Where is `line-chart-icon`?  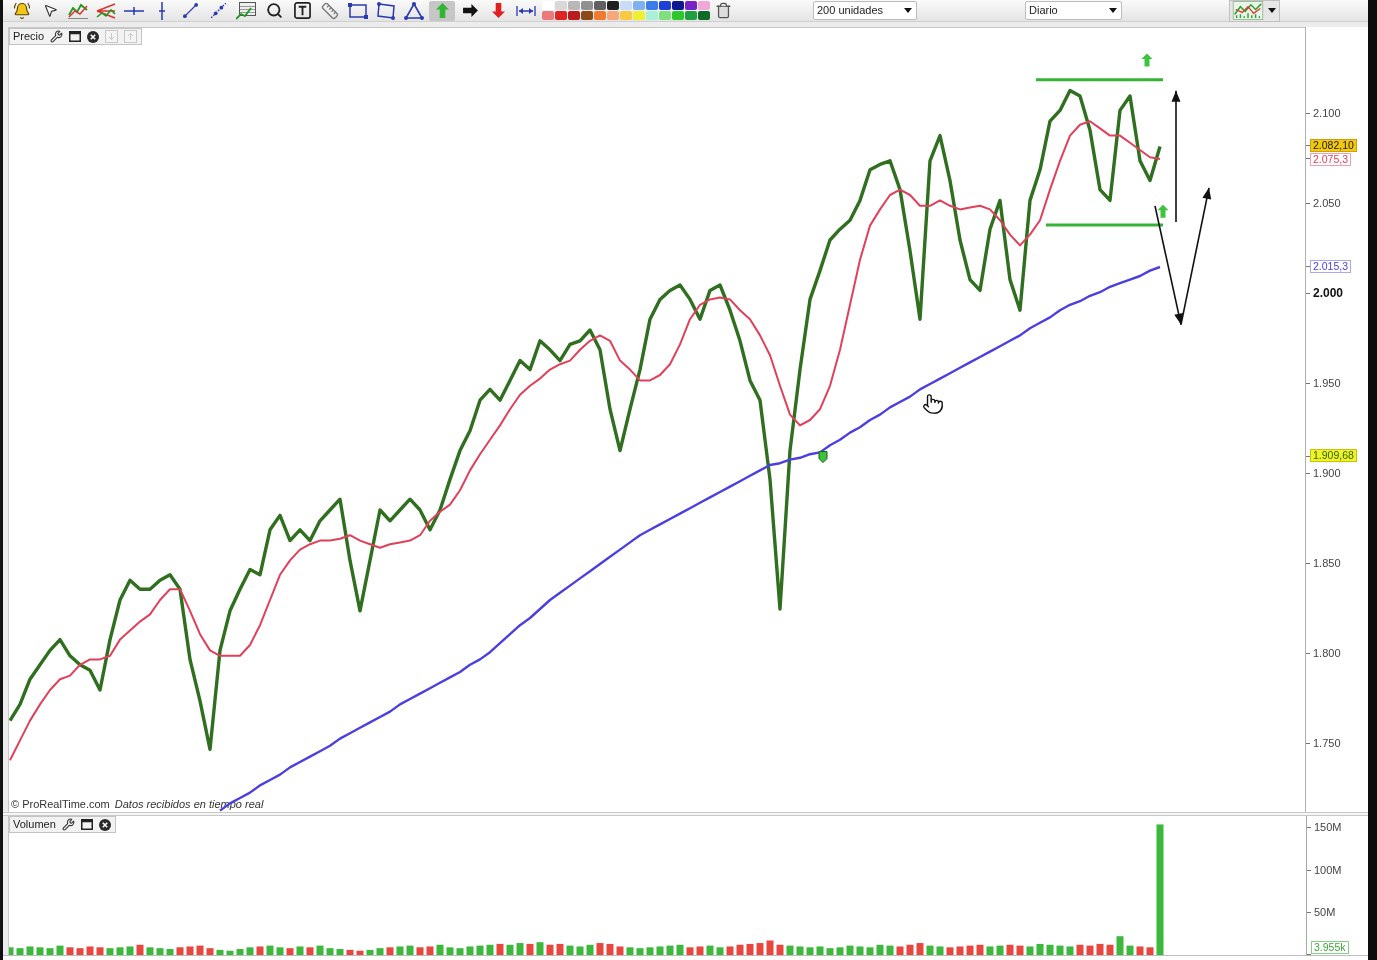 line-chart-icon is located at coordinates (78, 10).